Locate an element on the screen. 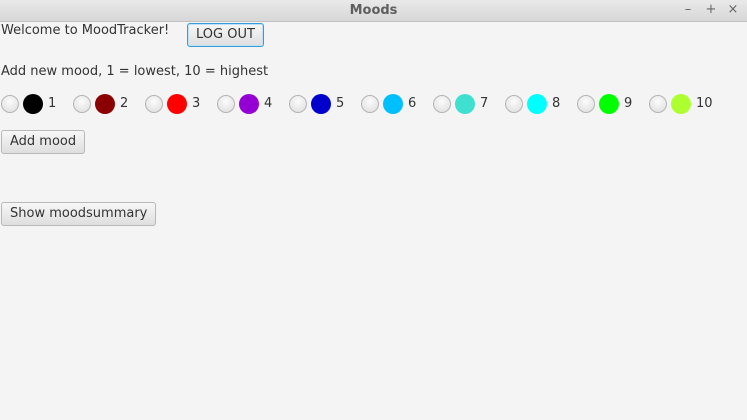 The height and width of the screenshot is (420, 747). mood-option-2: 2 is located at coordinates (107, 104).